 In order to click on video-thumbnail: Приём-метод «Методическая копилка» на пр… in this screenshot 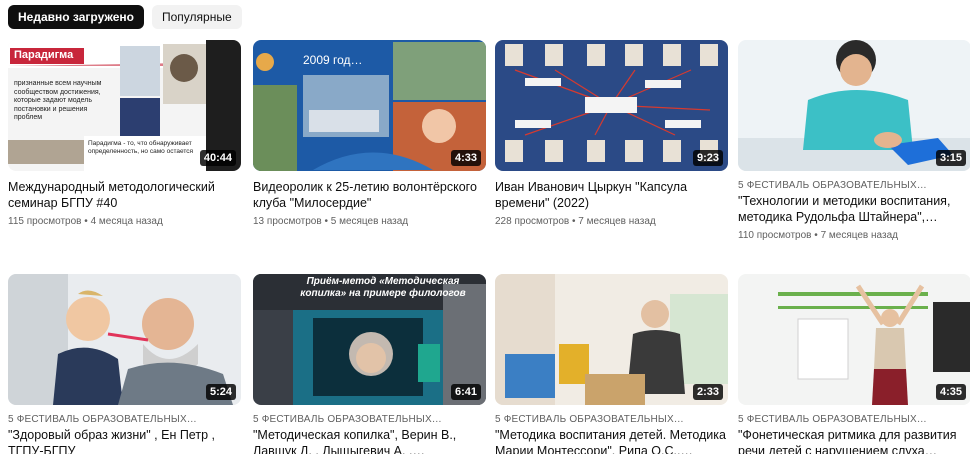, I will do `click(369, 339)`.